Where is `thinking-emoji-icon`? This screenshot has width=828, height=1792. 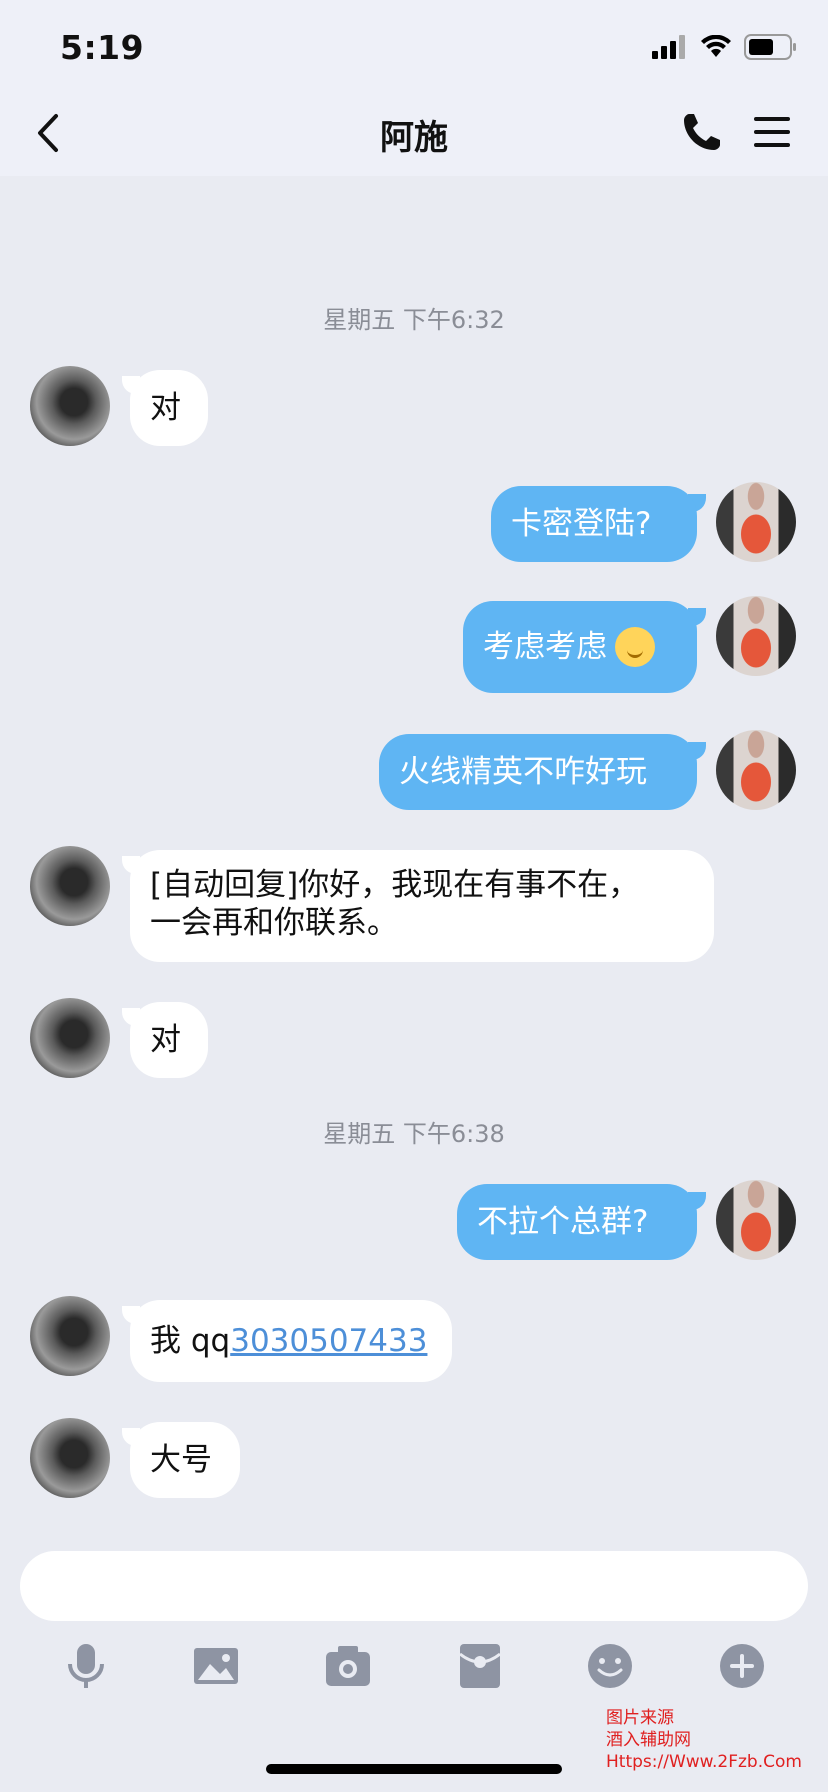
thinking-emoji-icon is located at coordinates (635, 647).